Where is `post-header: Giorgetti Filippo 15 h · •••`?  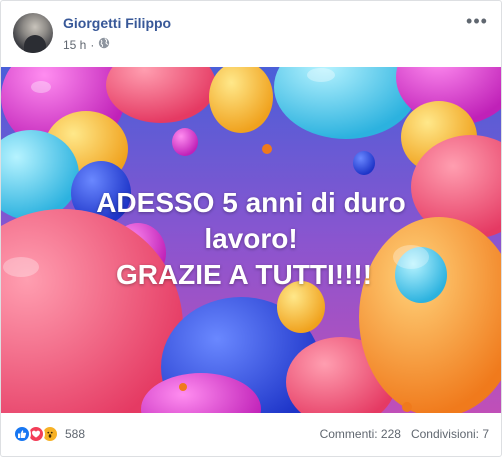
post-header: Giorgetti Filippo 15 h · ••• is located at coordinates (251, 34).